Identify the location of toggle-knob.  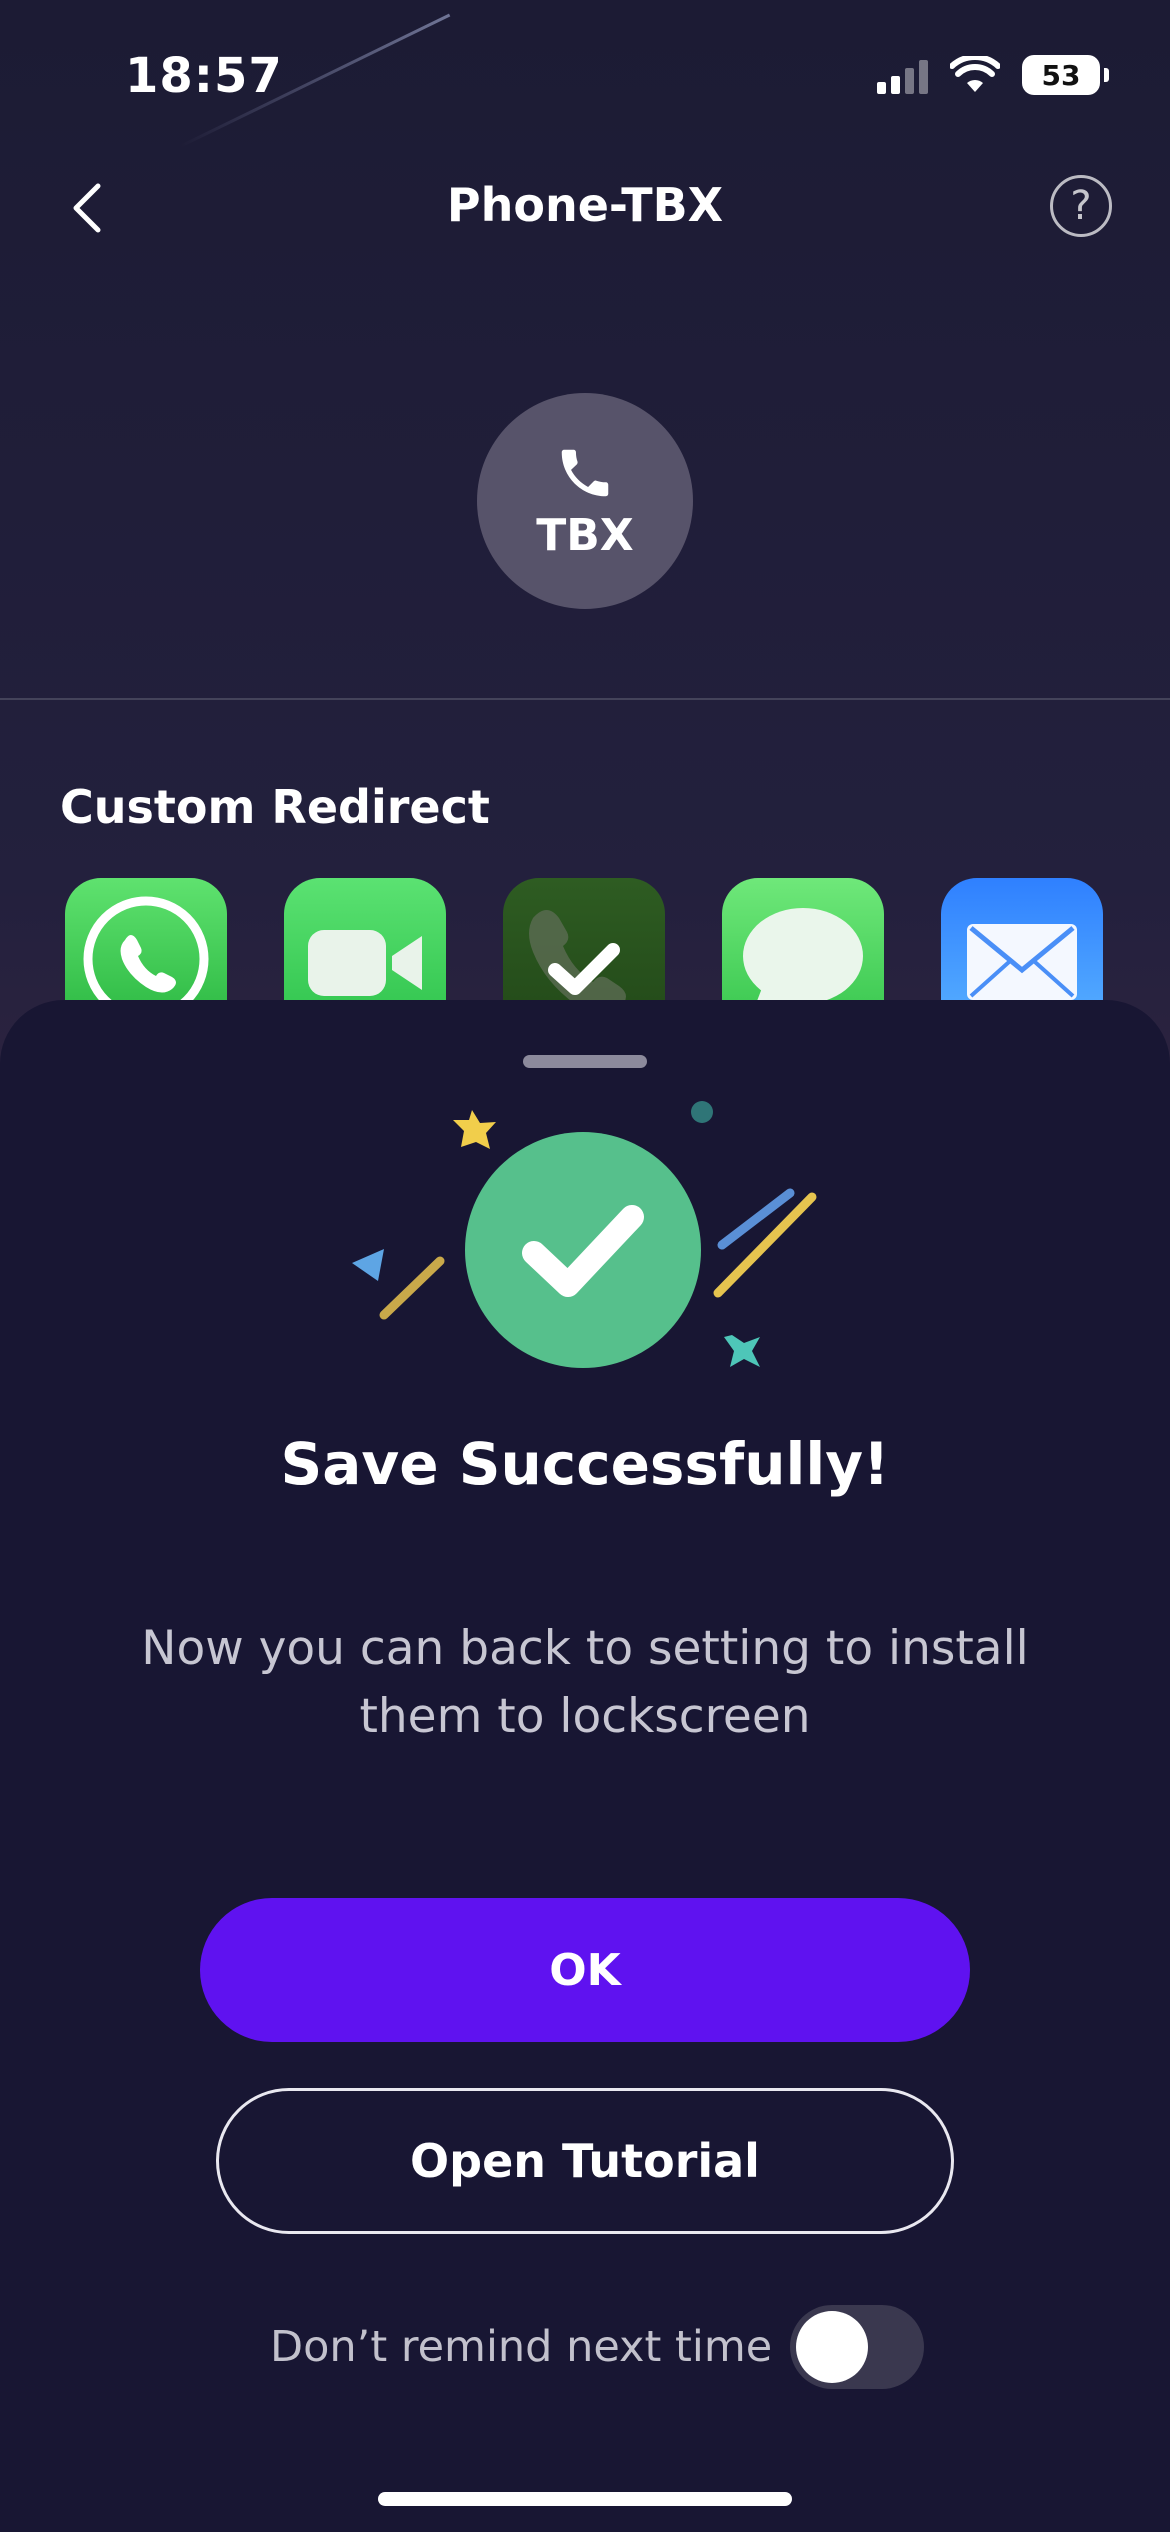
(832, 2347).